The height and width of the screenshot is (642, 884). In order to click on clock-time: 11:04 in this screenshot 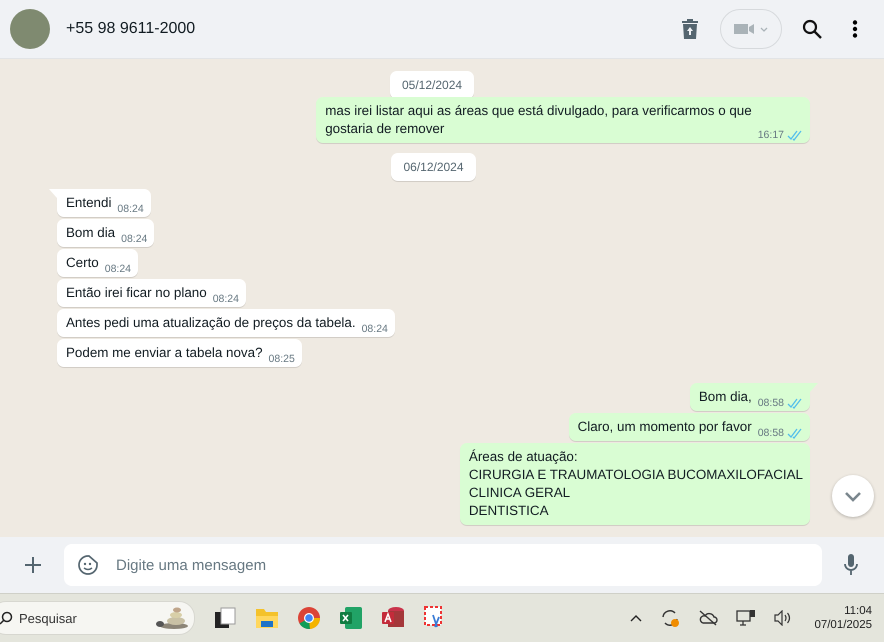, I will do `click(858, 611)`.